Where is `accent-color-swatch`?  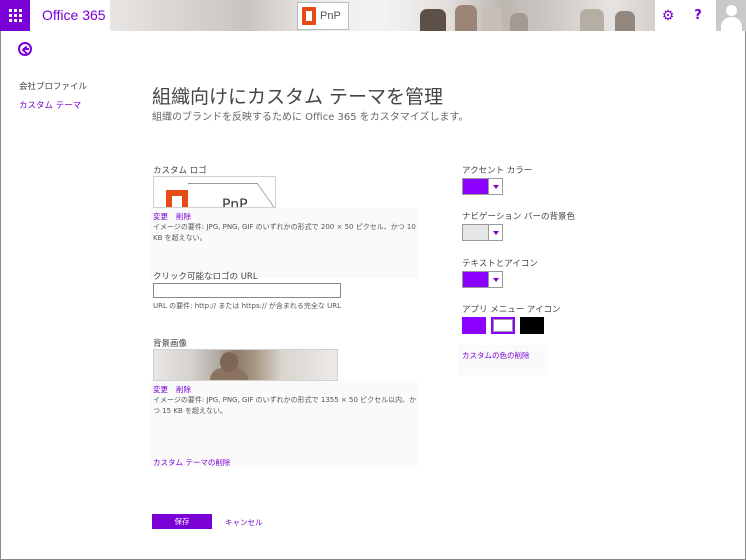 accent-color-swatch is located at coordinates (475, 186).